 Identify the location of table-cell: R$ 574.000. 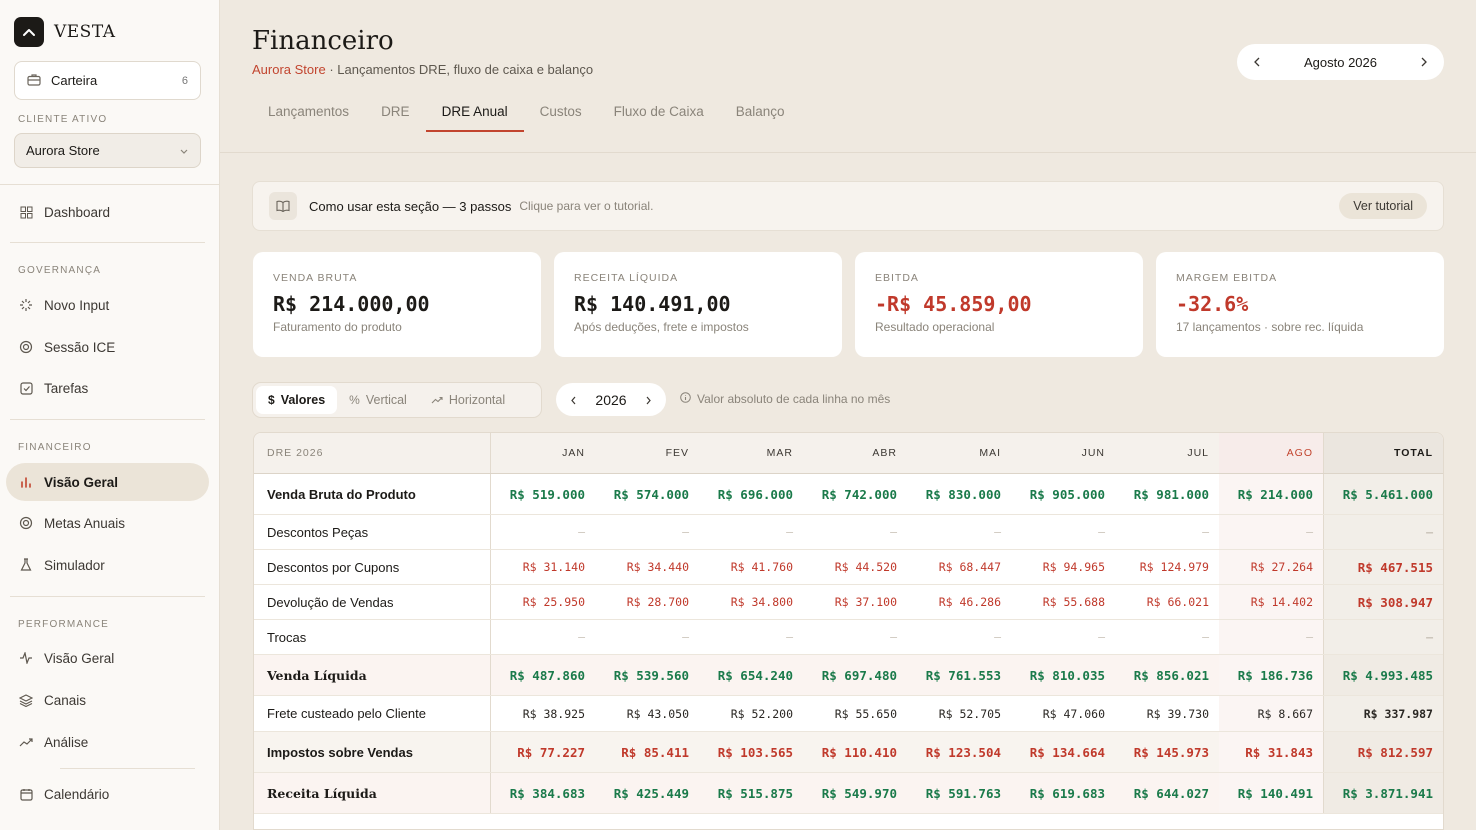
(647, 494).